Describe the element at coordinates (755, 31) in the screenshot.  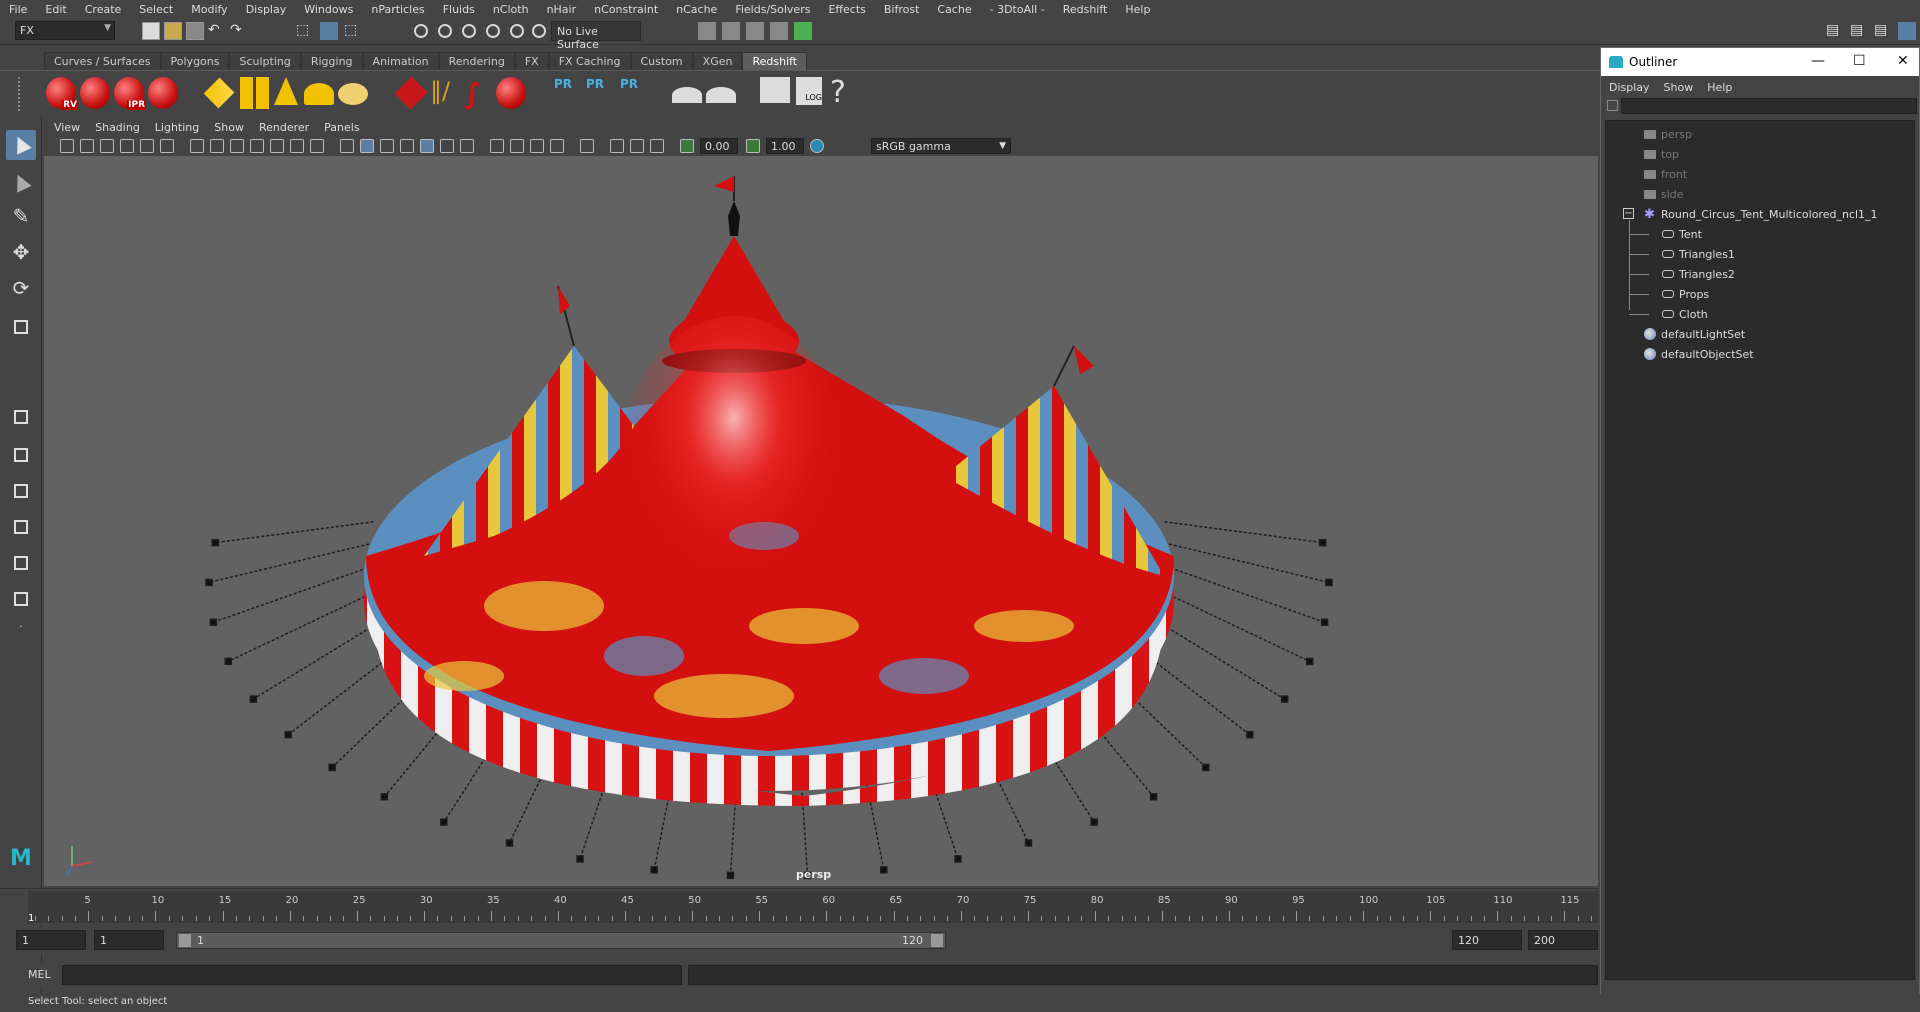
I see `render-settings-icon` at that location.